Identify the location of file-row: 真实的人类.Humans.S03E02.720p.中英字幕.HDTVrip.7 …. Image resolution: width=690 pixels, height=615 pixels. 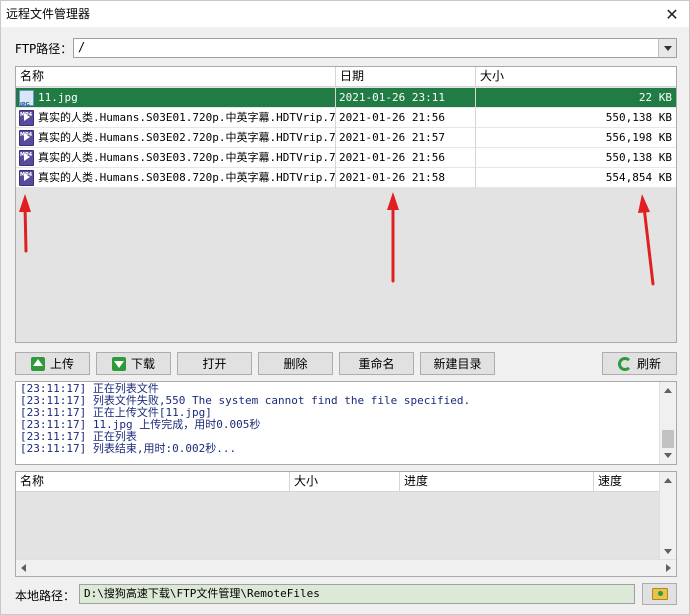
(346, 138).